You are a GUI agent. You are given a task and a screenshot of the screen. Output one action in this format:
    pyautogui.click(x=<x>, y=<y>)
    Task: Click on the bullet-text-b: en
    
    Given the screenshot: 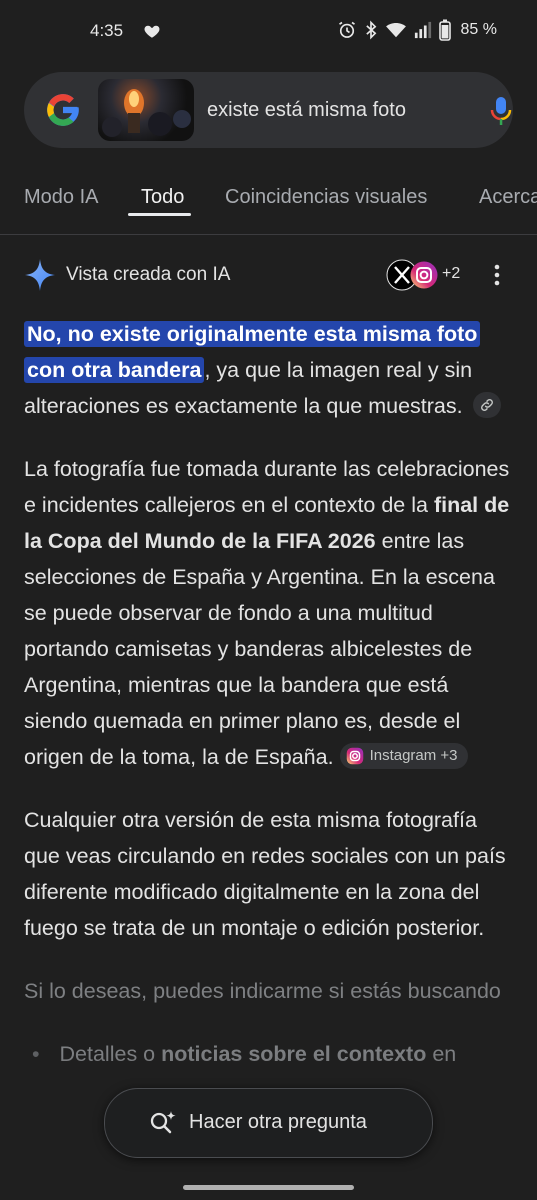 What is the action you would take?
    pyautogui.click(x=441, y=1054)
    